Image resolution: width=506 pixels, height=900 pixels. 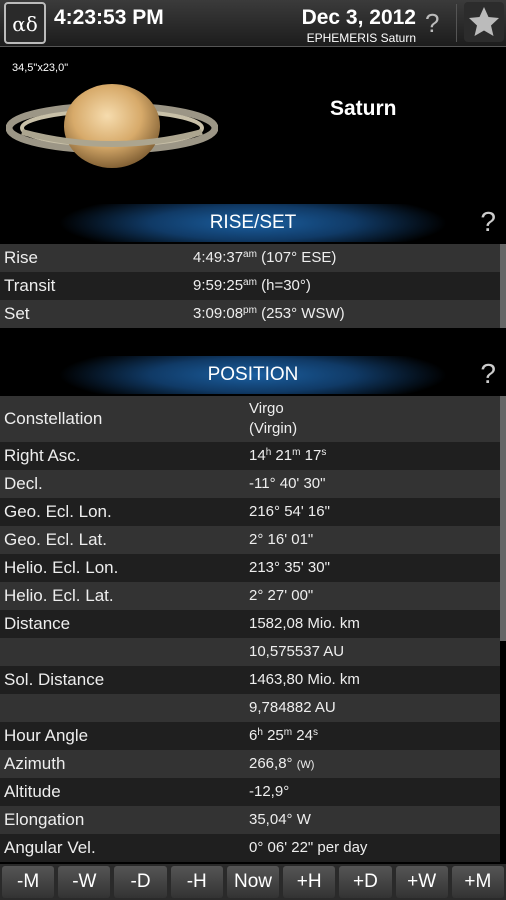 What do you see at coordinates (280, 819) in the screenshot?
I see `row-value: 35,04° W` at bounding box center [280, 819].